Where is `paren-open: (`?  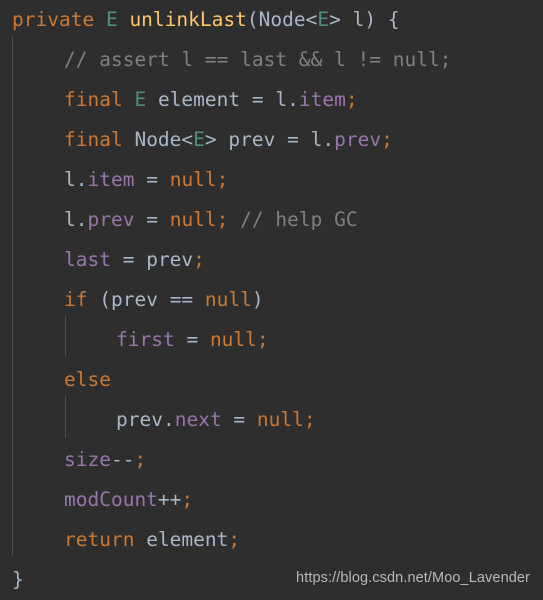
paren-open: ( is located at coordinates (252, 19).